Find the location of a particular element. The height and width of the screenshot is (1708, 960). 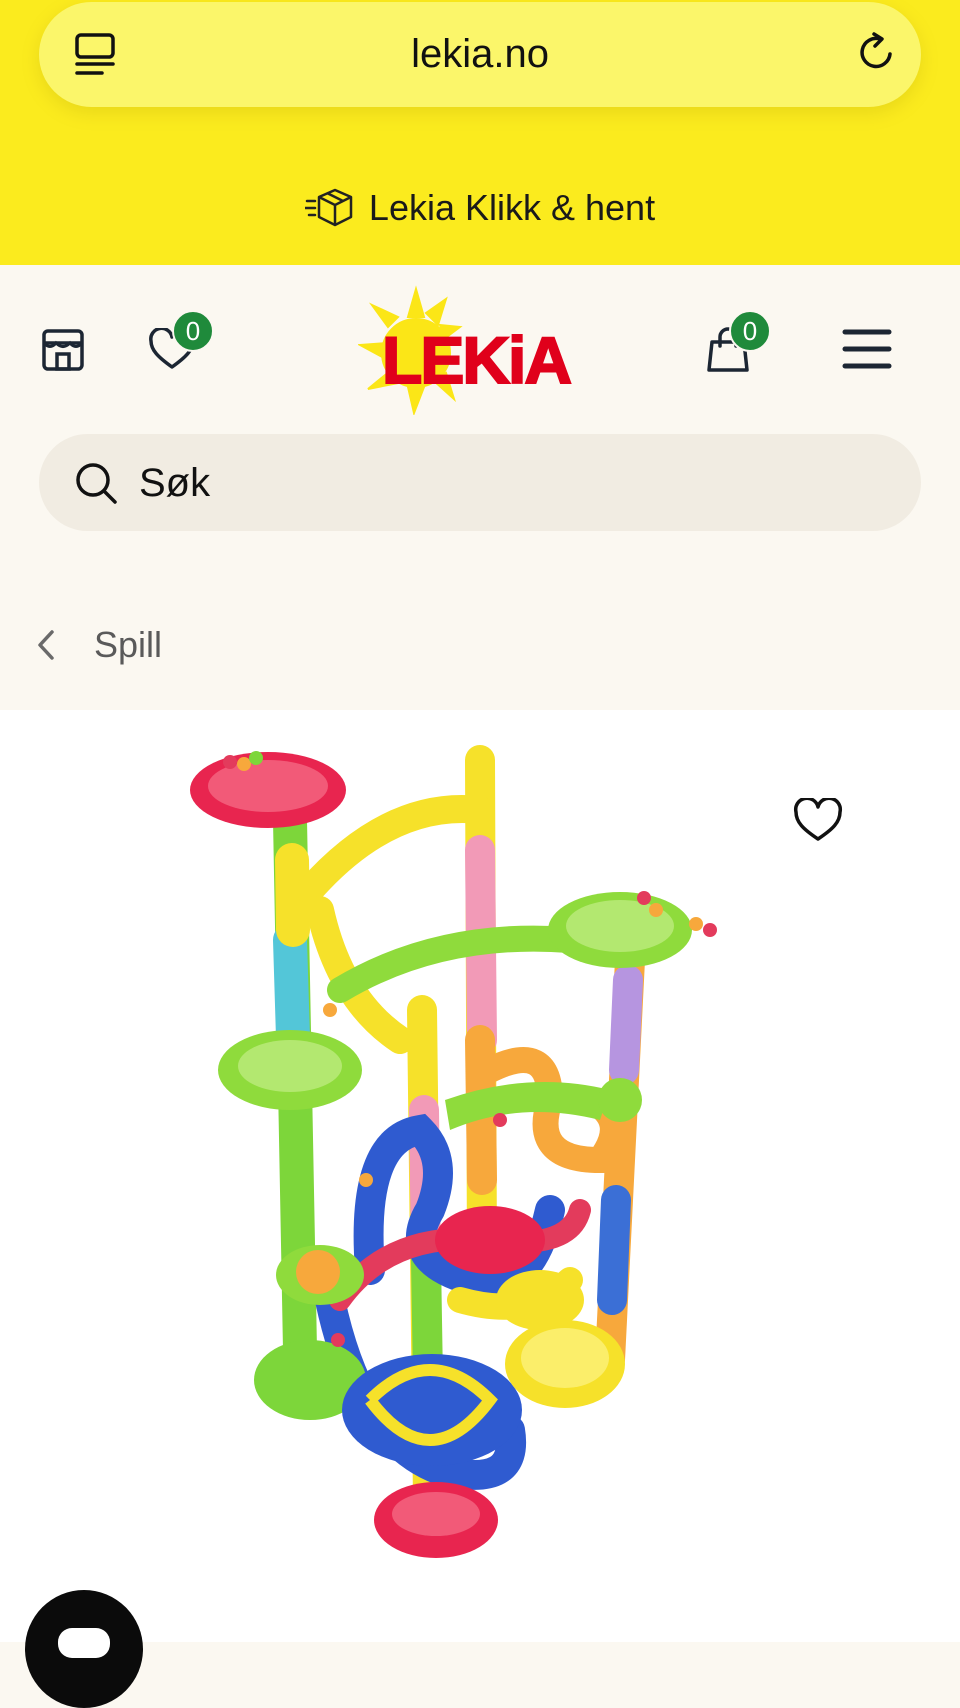

heart-icon is located at coordinates (818, 820).